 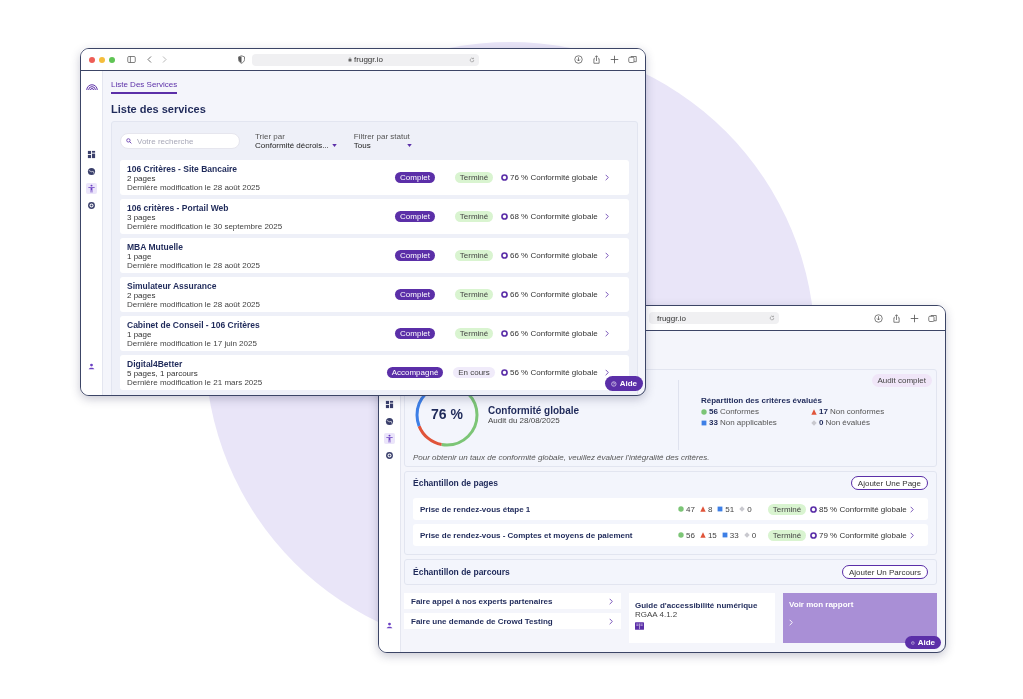 What do you see at coordinates (656, 614) in the screenshot?
I see `guide-subtitle: RGAA 4.1.2` at bounding box center [656, 614].